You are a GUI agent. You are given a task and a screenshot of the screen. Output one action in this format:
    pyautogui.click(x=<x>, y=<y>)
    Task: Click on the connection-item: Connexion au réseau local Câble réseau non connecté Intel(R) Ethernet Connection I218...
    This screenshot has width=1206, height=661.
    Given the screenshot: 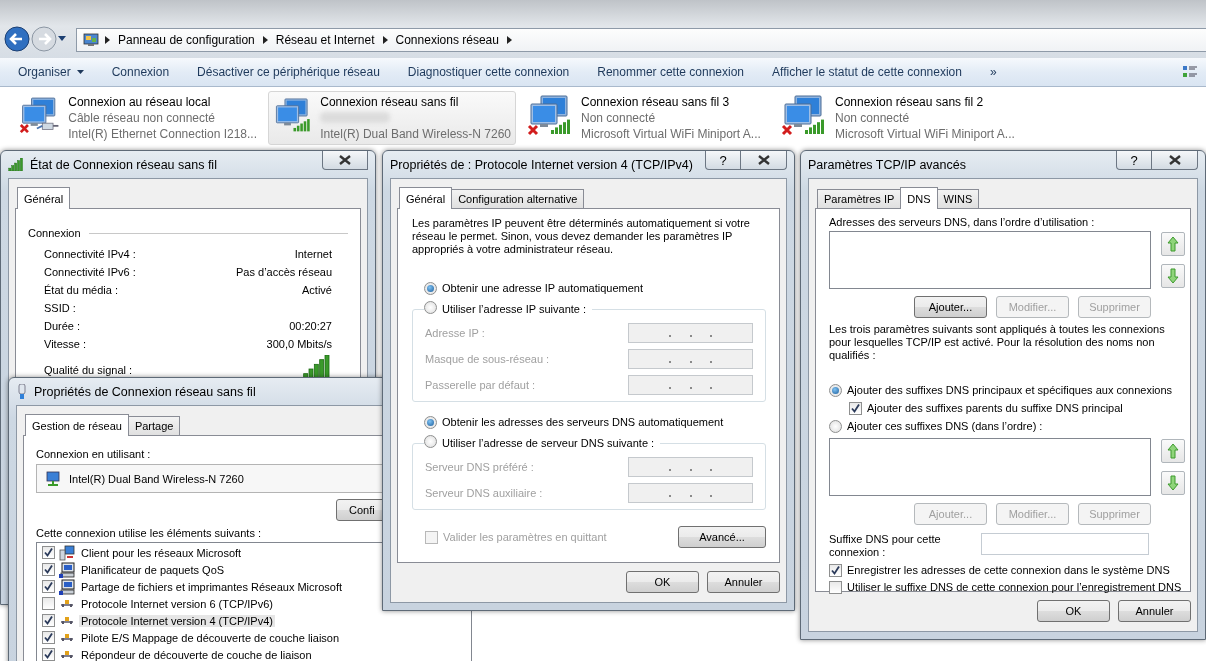 What is the action you would take?
    pyautogui.click(x=138, y=118)
    